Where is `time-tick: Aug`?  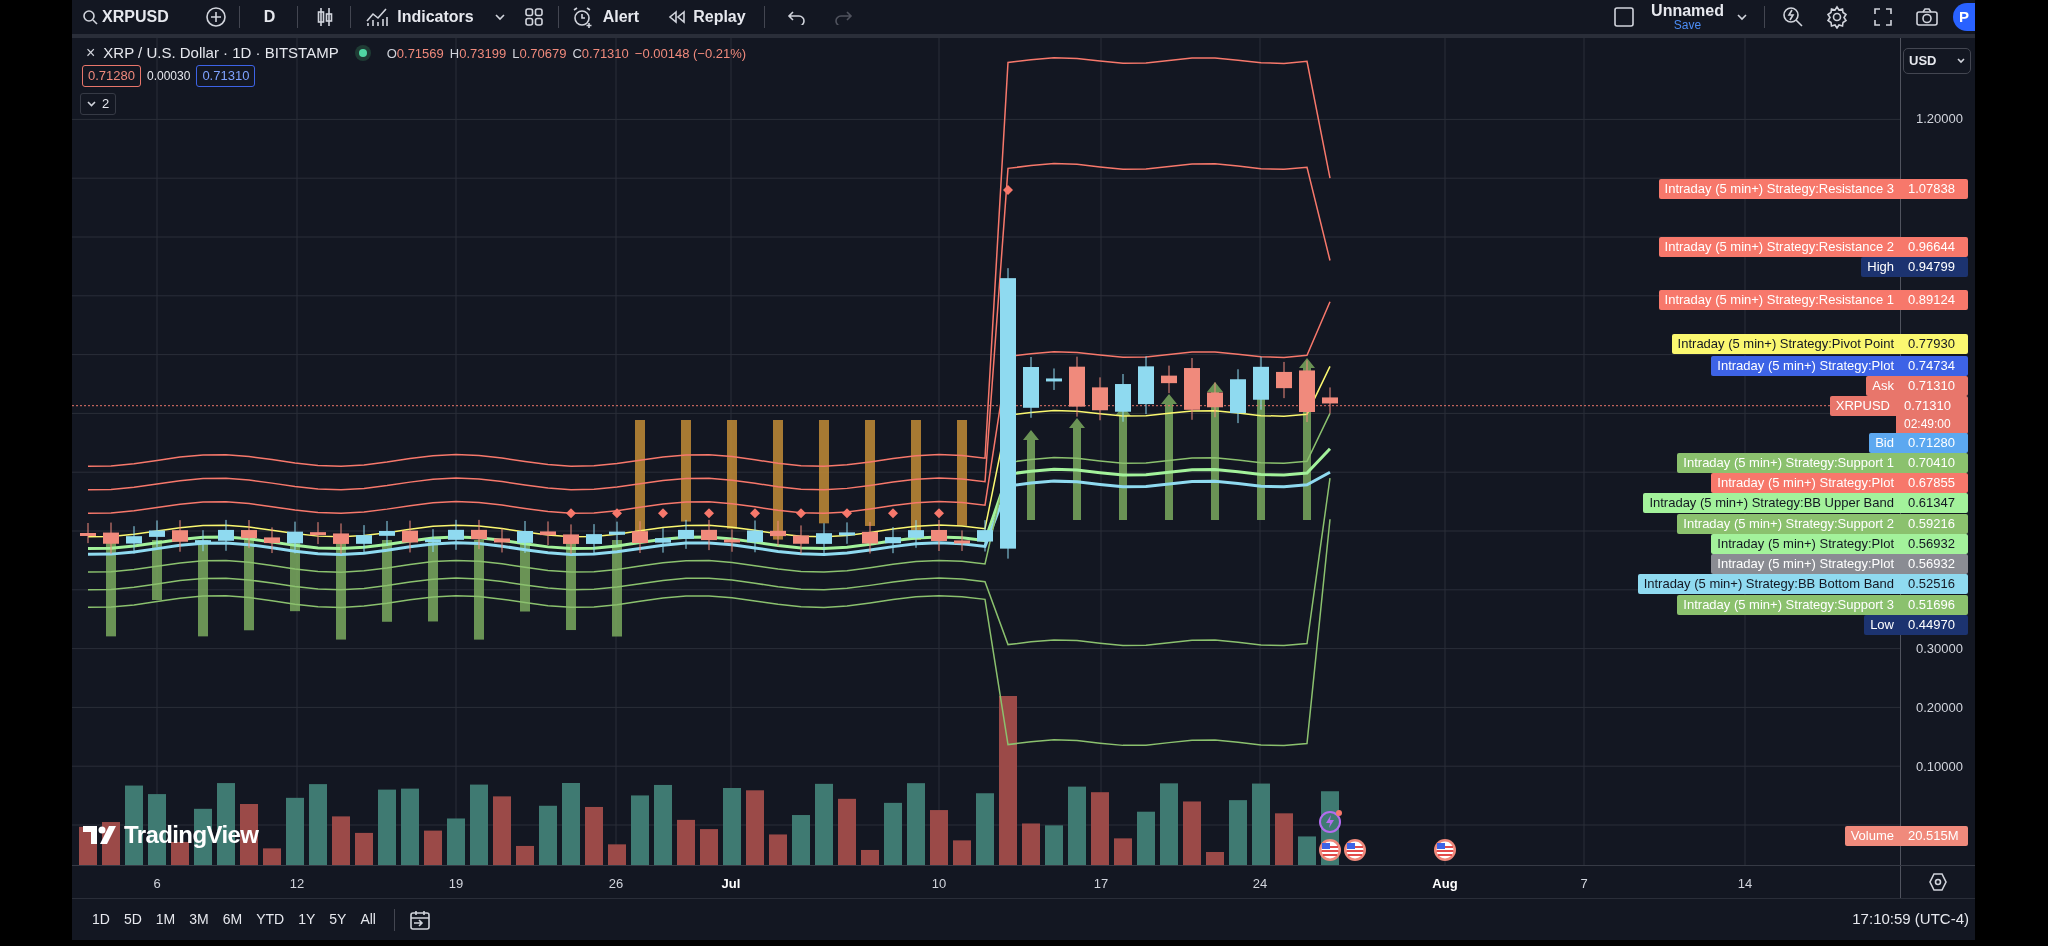 time-tick: Aug is located at coordinates (1445, 884).